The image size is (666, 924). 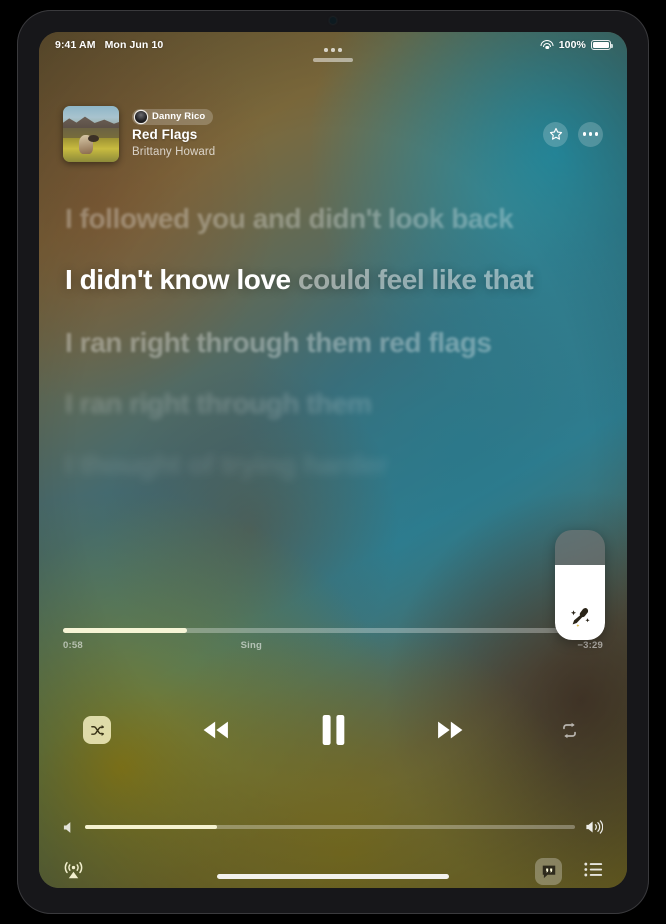 I want to click on fast-forward-icon, so click(x=450, y=730).